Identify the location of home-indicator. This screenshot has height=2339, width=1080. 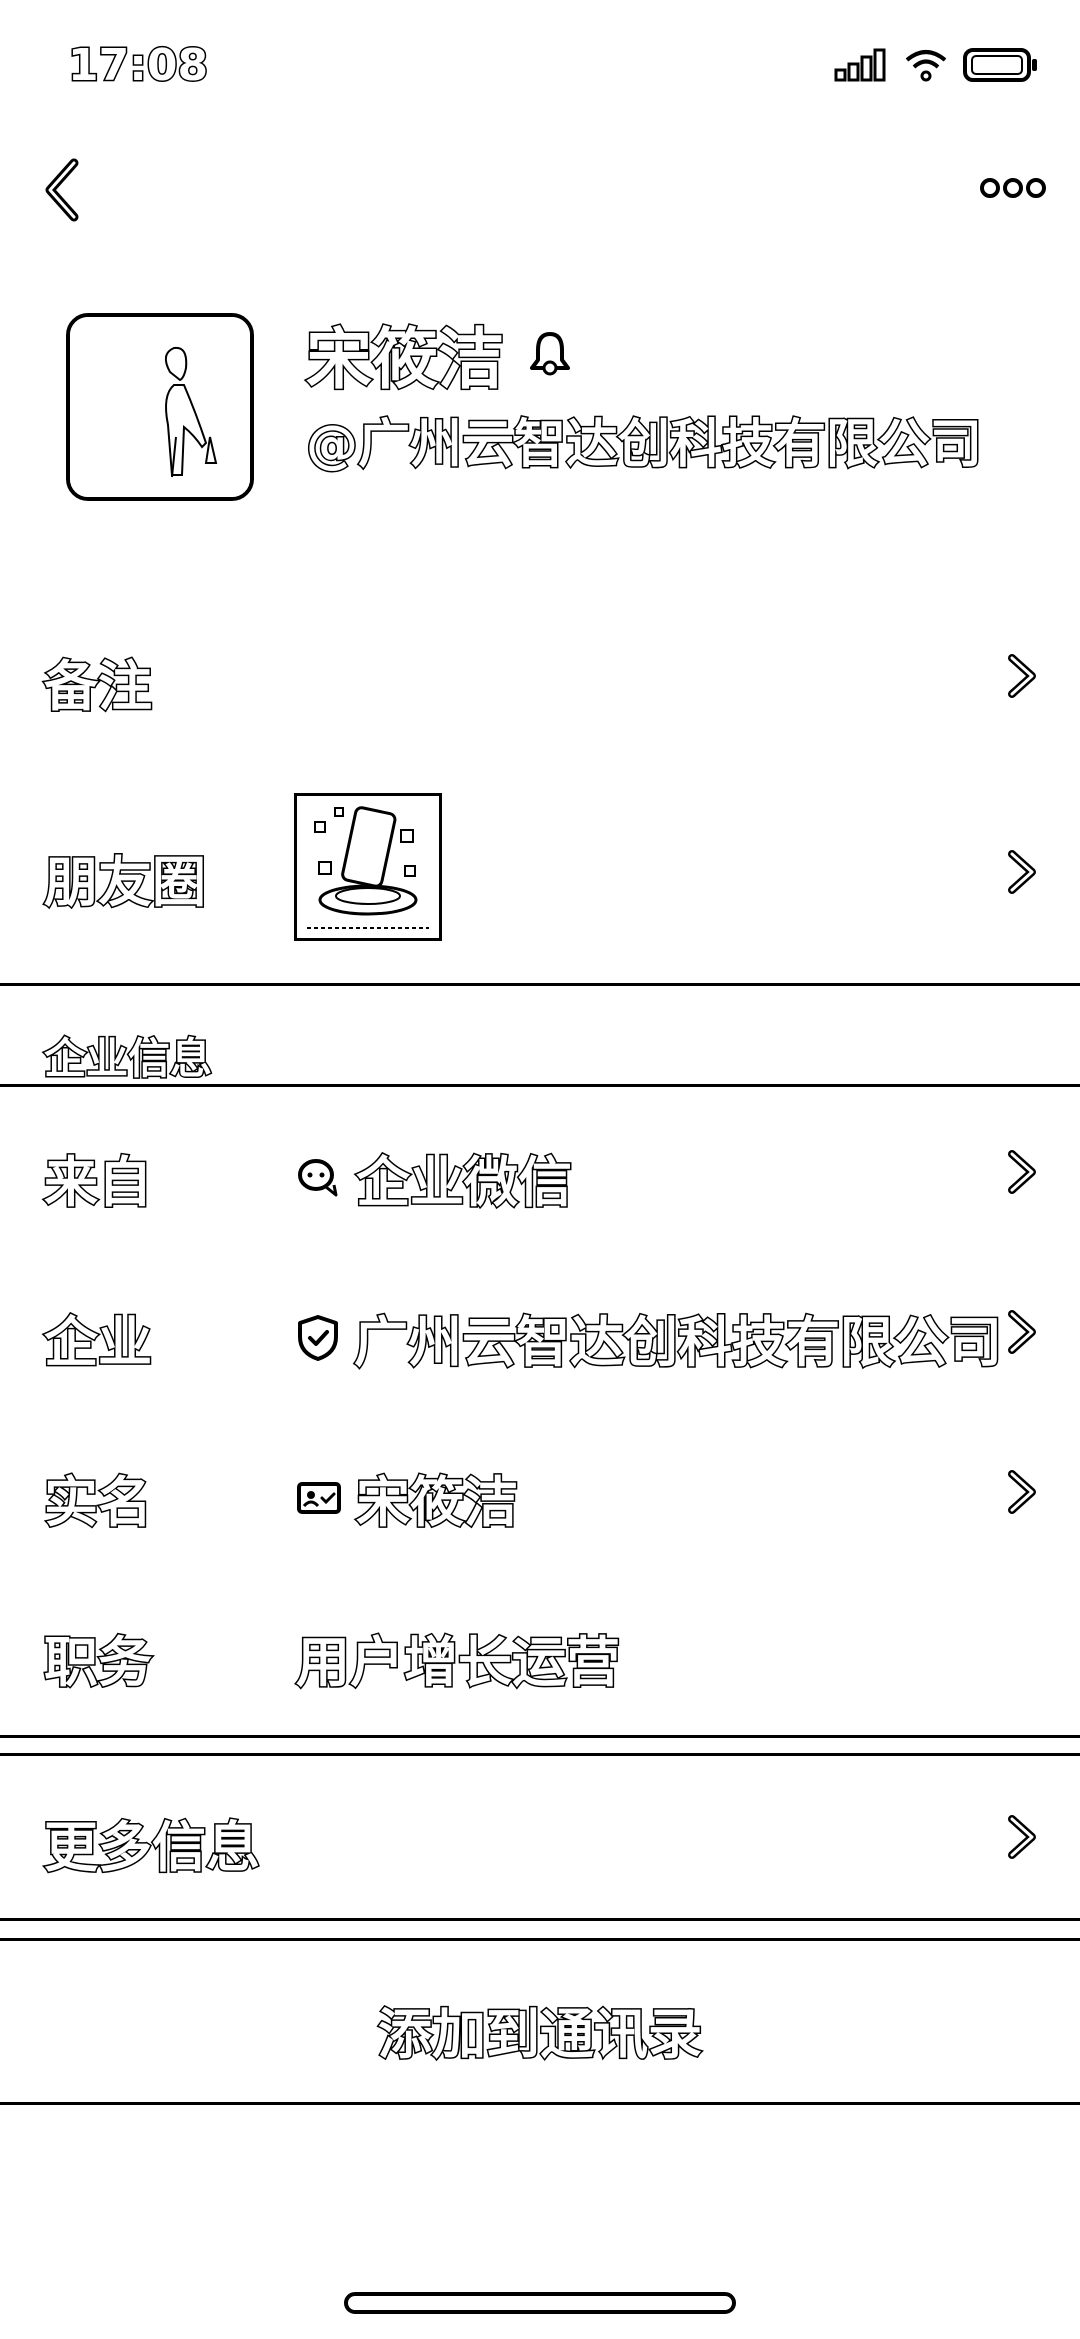
(540, 2303).